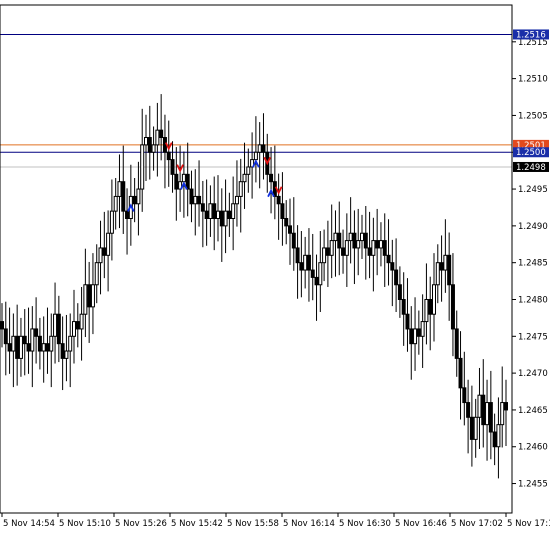 The image size is (550, 535). What do you see at coordinates (365, 524) in the screenshot?
I see `x-tick-label: 5 Nov 16:30` at bounding box center [365, 524].